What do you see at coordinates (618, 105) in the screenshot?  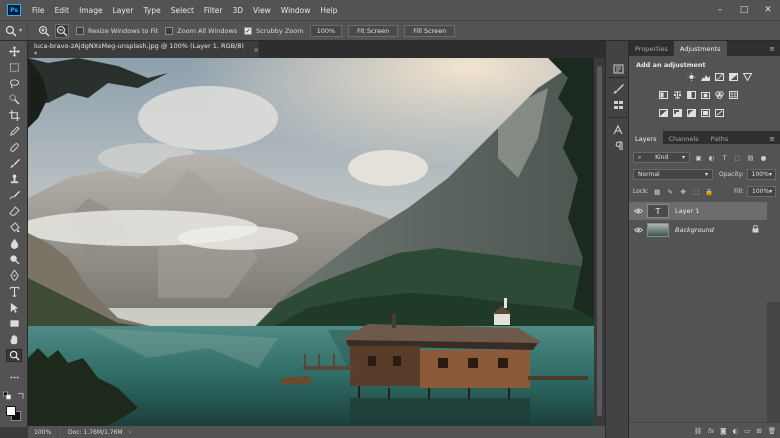 I see `swatches-icon` at bounding box center [618, 105].